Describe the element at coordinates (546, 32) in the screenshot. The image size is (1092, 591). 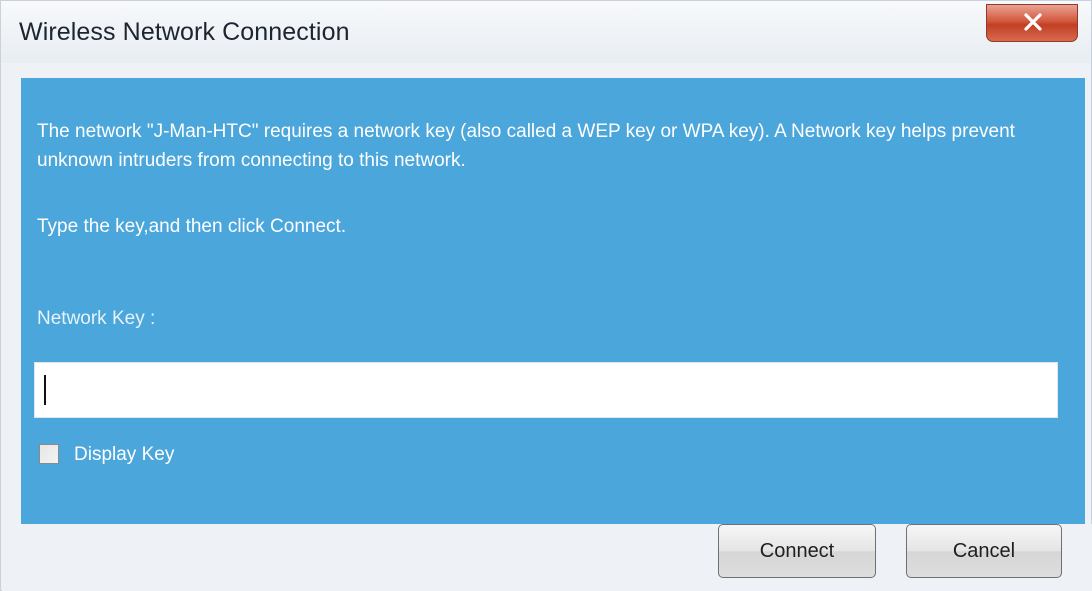
I see `title-bar: Wireless Network Connection` at that location.